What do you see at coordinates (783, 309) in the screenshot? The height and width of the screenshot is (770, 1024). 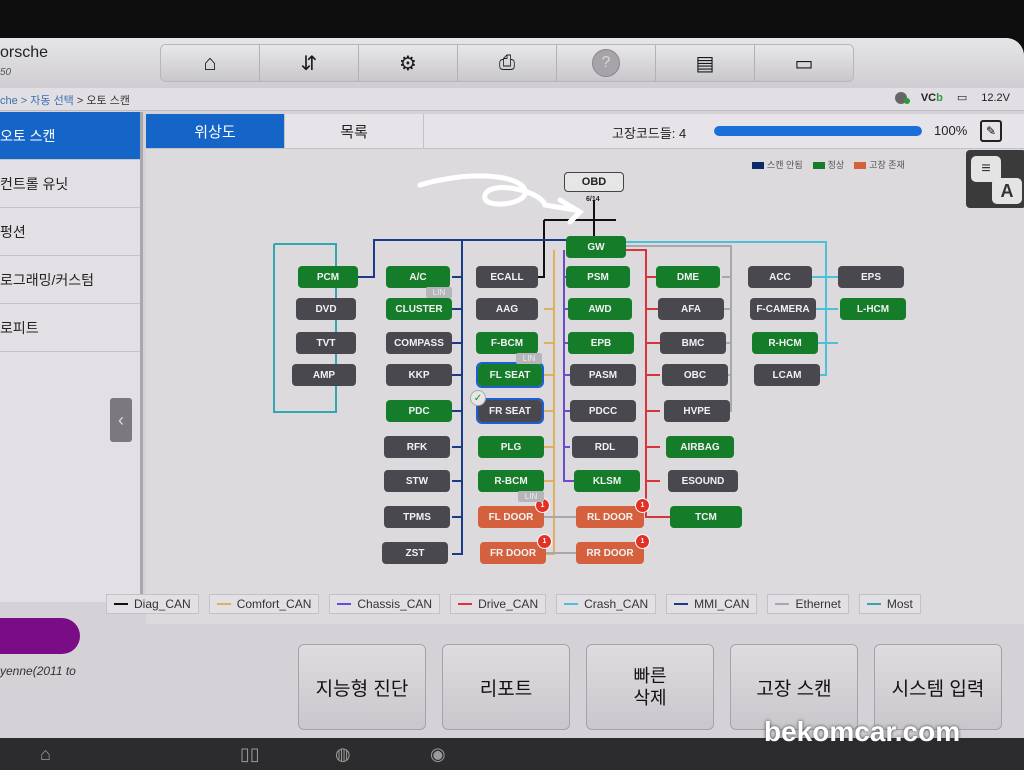 I see `ecu-node-fcamera: F-CAMERA` at bounding box center [783, 309].